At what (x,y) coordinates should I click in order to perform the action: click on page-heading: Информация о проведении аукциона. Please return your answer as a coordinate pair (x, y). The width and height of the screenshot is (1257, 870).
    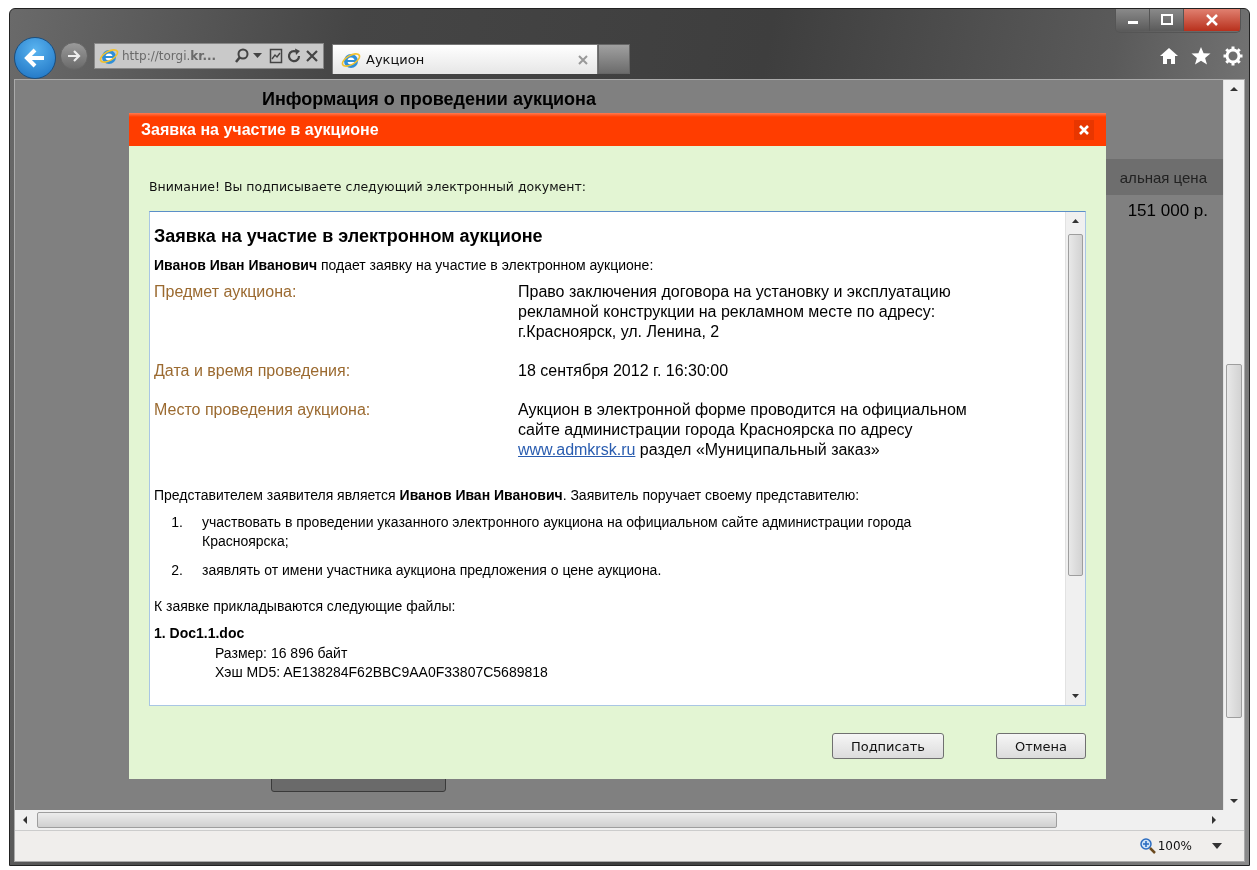
    Looking at the image, I should click on (429, 99).